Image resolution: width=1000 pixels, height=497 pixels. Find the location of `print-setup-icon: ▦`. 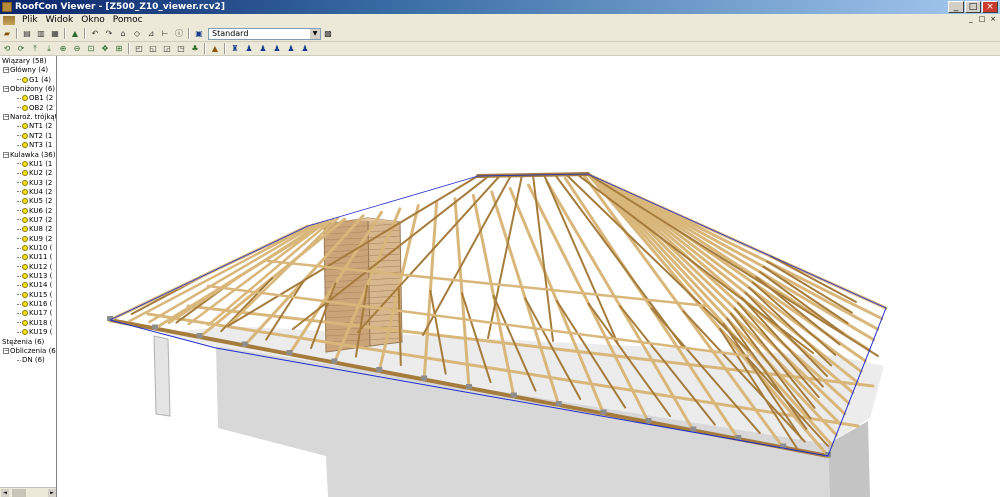

print-setup-icon: ▦ is located at coordinates (55, 34).